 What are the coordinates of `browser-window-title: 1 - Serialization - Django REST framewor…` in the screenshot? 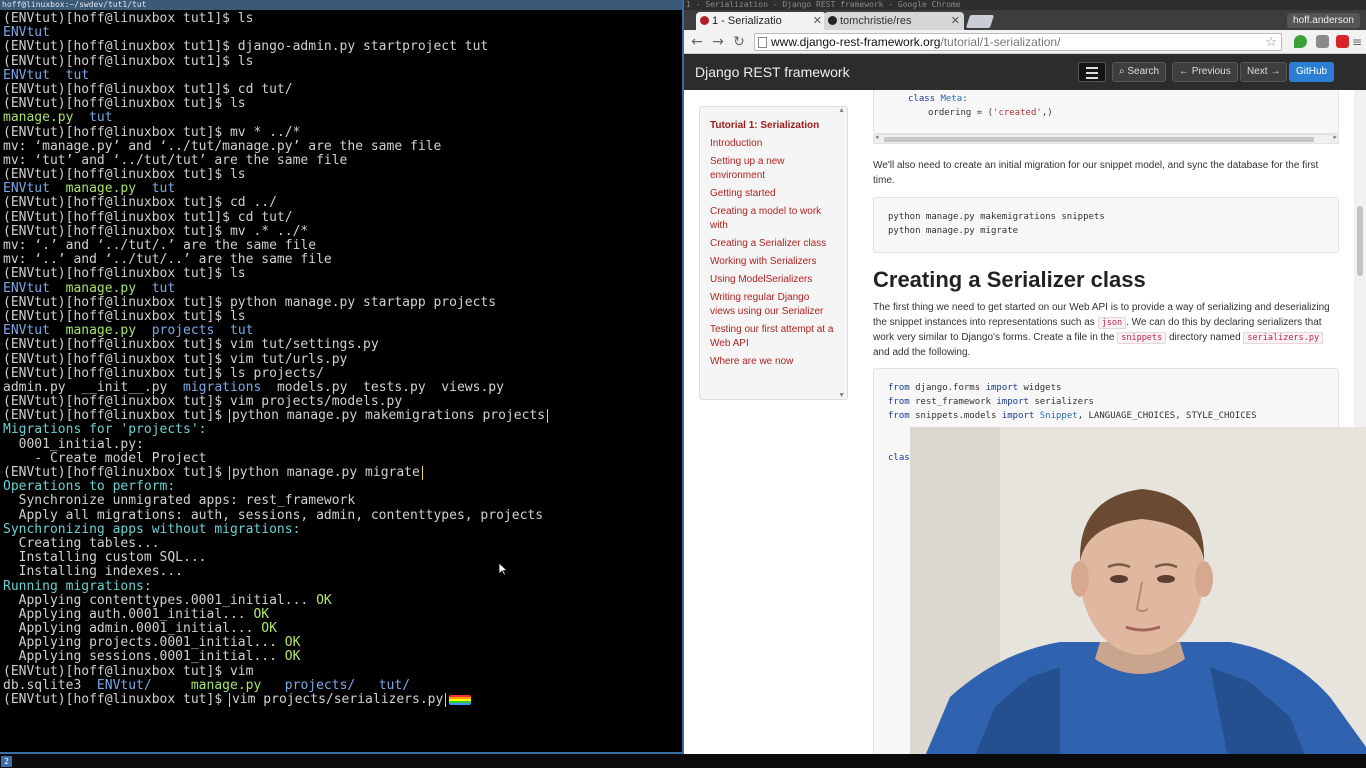 It's located at (1025, 5).